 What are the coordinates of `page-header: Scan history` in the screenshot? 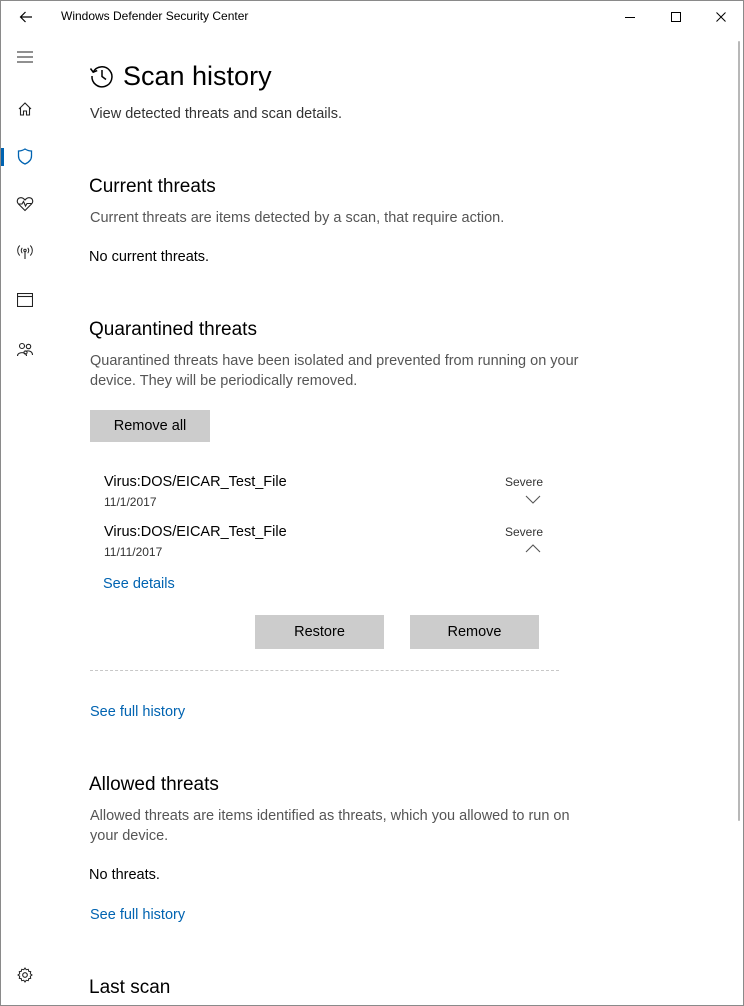 It's located at (180, 76).